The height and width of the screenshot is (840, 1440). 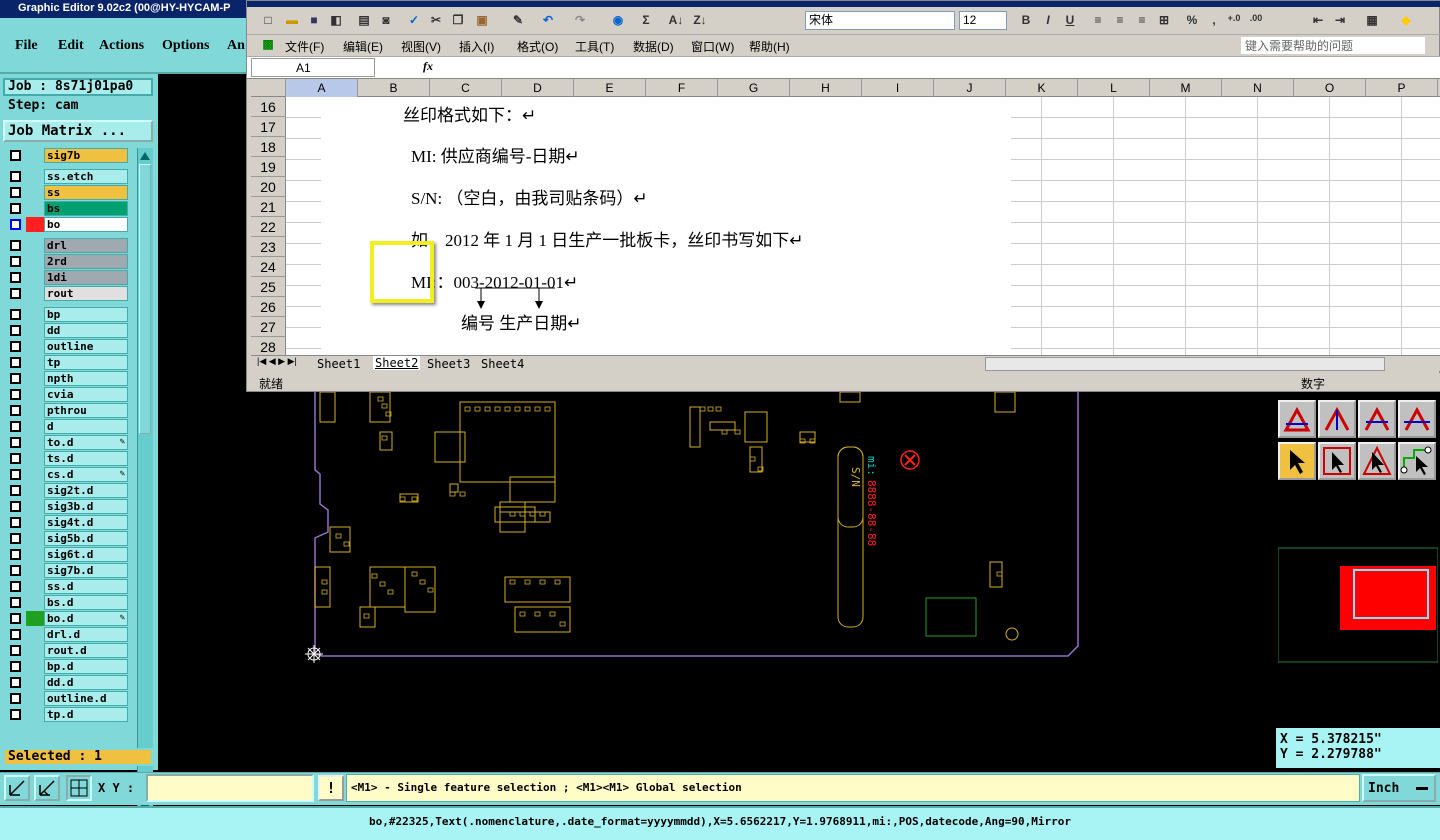 I want to click on layer-name: bp.d, so click(x=86, y=666).